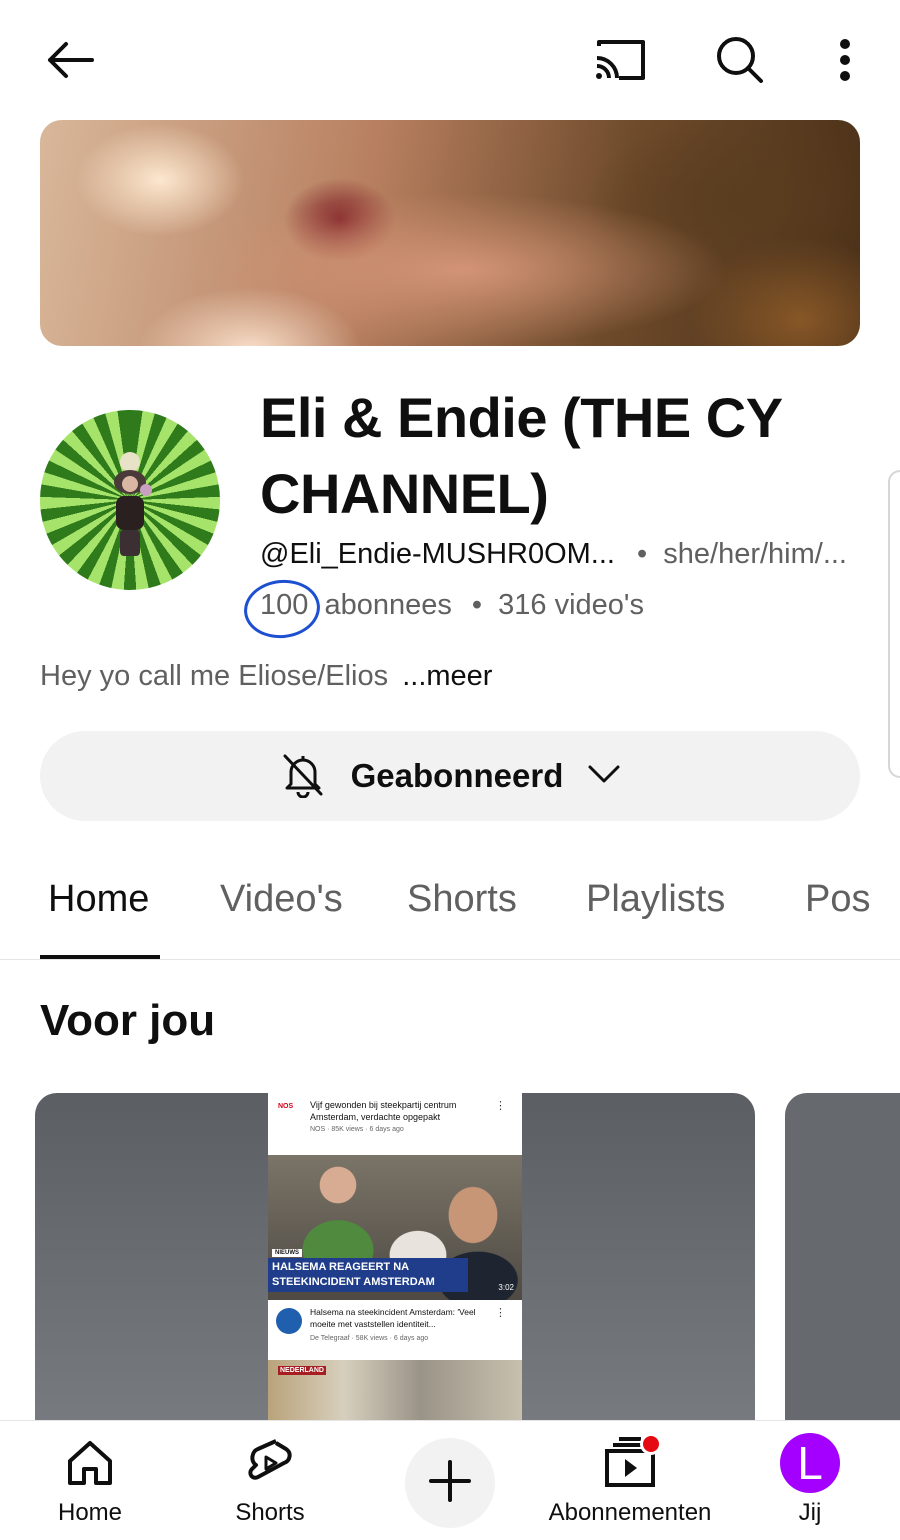 This screenshot has width=900, height=1540. I want to click on video-count: 316 video's, so click(571, 605).